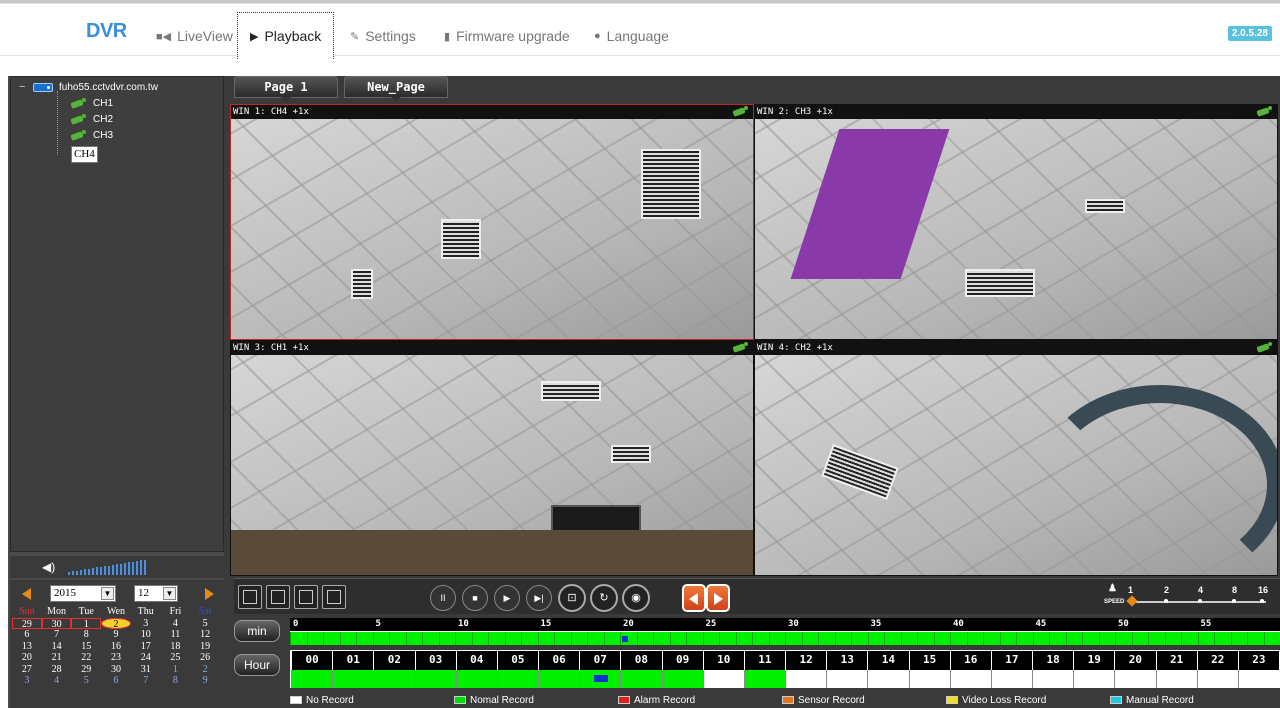 This screenshot has height=708, width=1280. I want to click on tree-channel-ch3: CH3, so click(92, 135).